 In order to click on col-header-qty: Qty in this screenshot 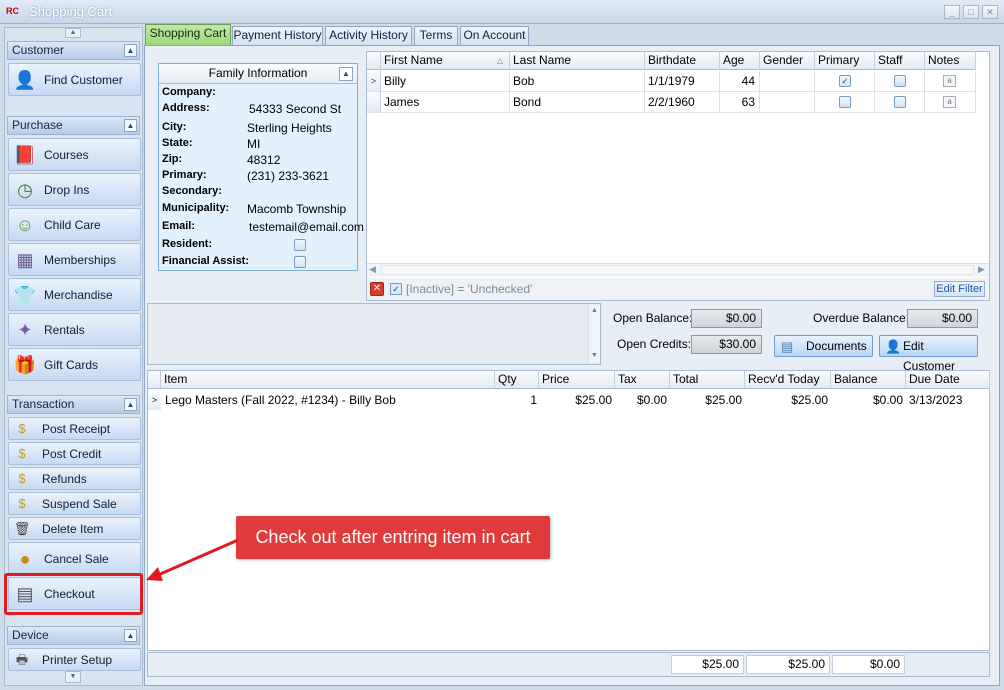, I will do `click(517, 380)`.